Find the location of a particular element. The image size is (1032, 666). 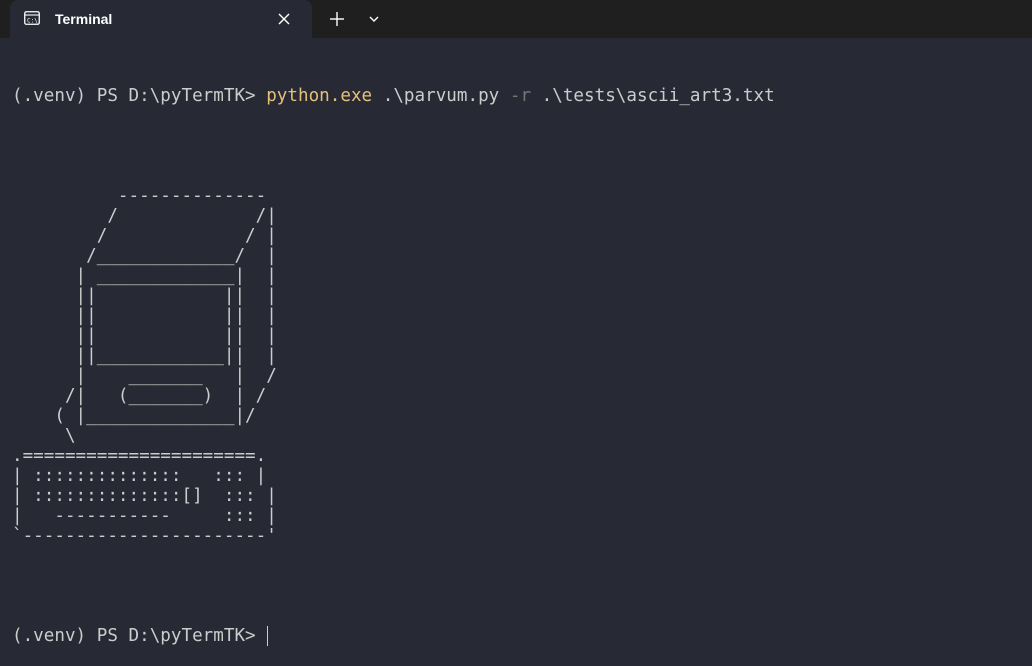

command-arg: .\parvum.py is located at coordinates (441, 96).